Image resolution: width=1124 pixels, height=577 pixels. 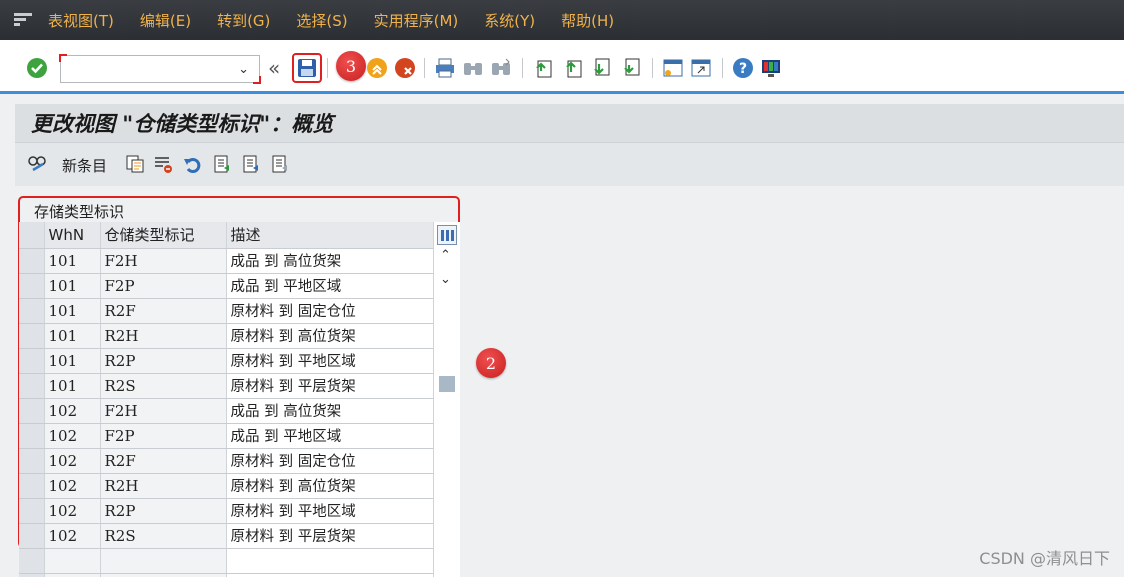 I want to click on create-session-icon, so click(x=673, y=68).